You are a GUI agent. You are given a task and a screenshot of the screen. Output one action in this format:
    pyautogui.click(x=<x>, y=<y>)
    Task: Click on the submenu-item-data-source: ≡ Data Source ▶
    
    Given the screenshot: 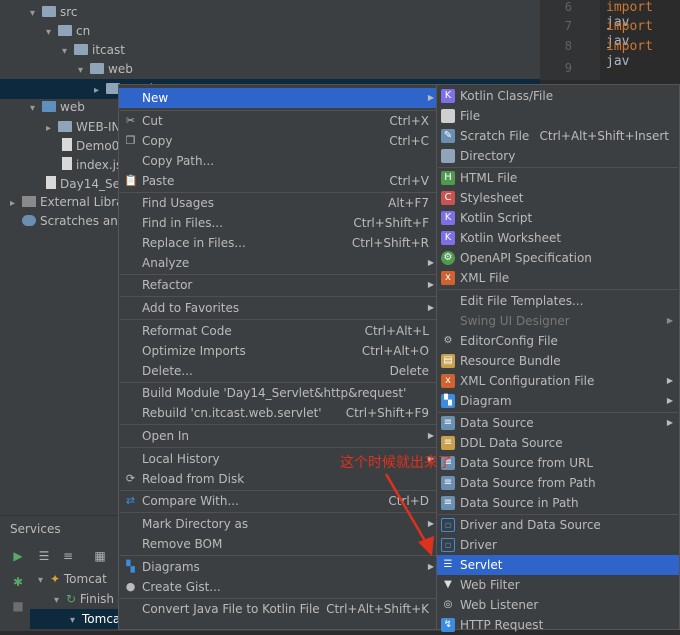 What is the action you would take?
    pyautogui.click(x=558, y=423)
    